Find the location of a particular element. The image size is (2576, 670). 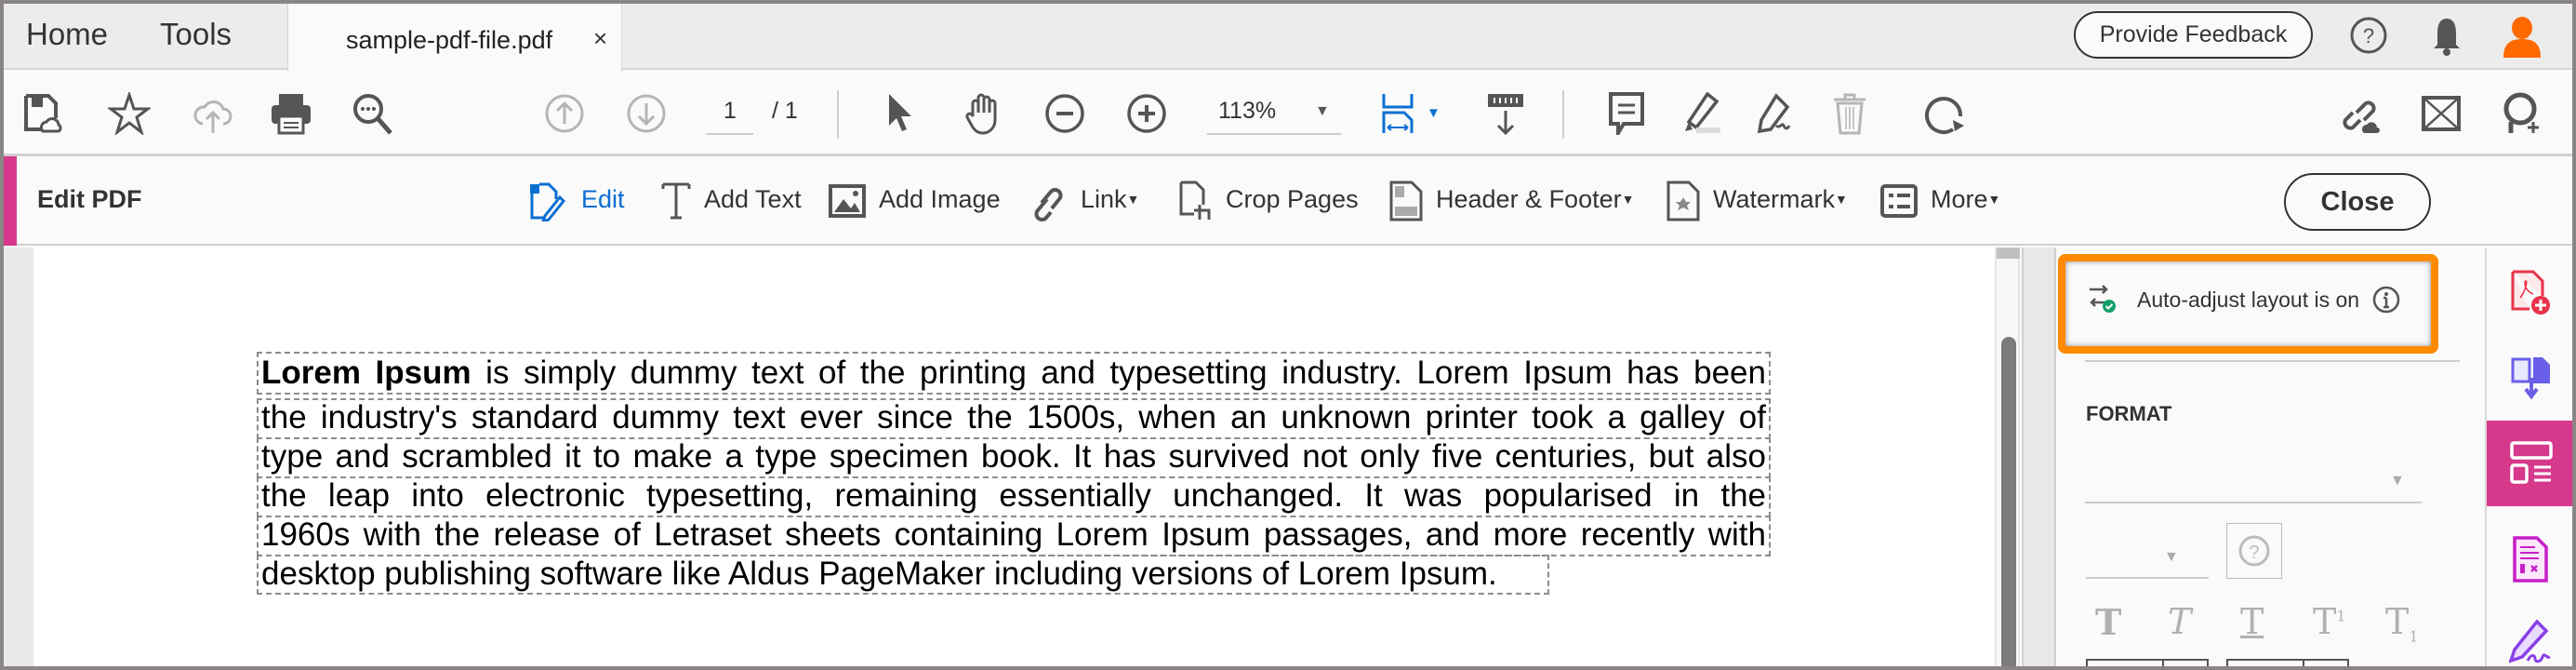

add-text-button: Add Text is located at coordinates (753, 199).